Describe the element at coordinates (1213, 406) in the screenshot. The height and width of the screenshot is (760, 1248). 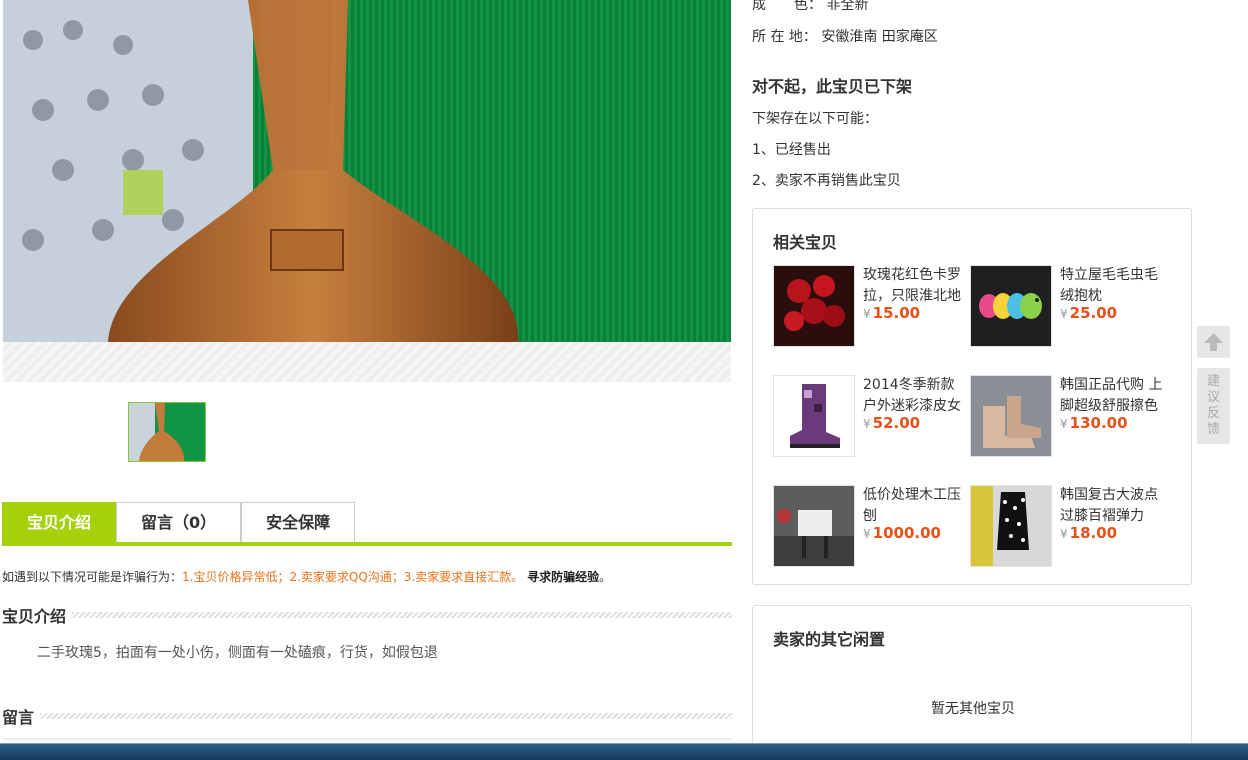
I see `feedback-button: 建议反馈` at that location.